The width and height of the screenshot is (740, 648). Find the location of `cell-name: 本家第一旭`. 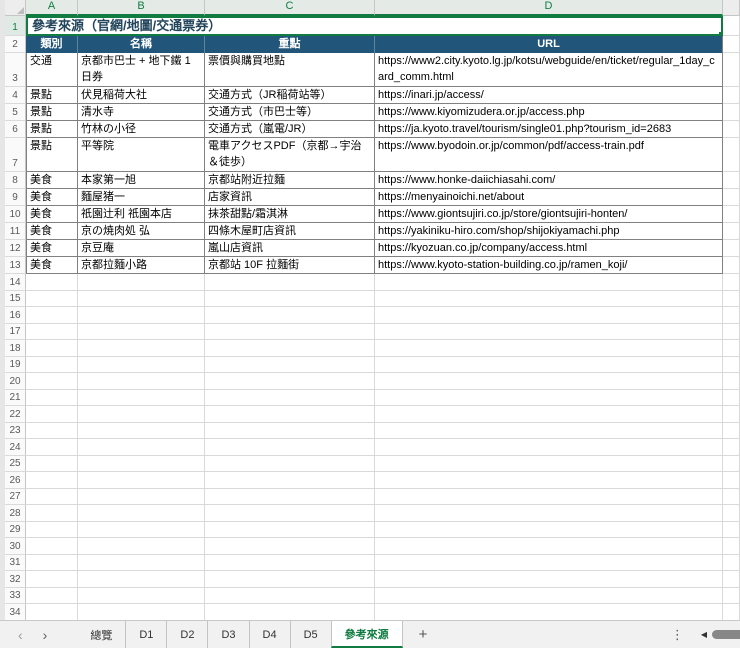

cell-name: 本家第一旭 is located at coordinates (141, 180).